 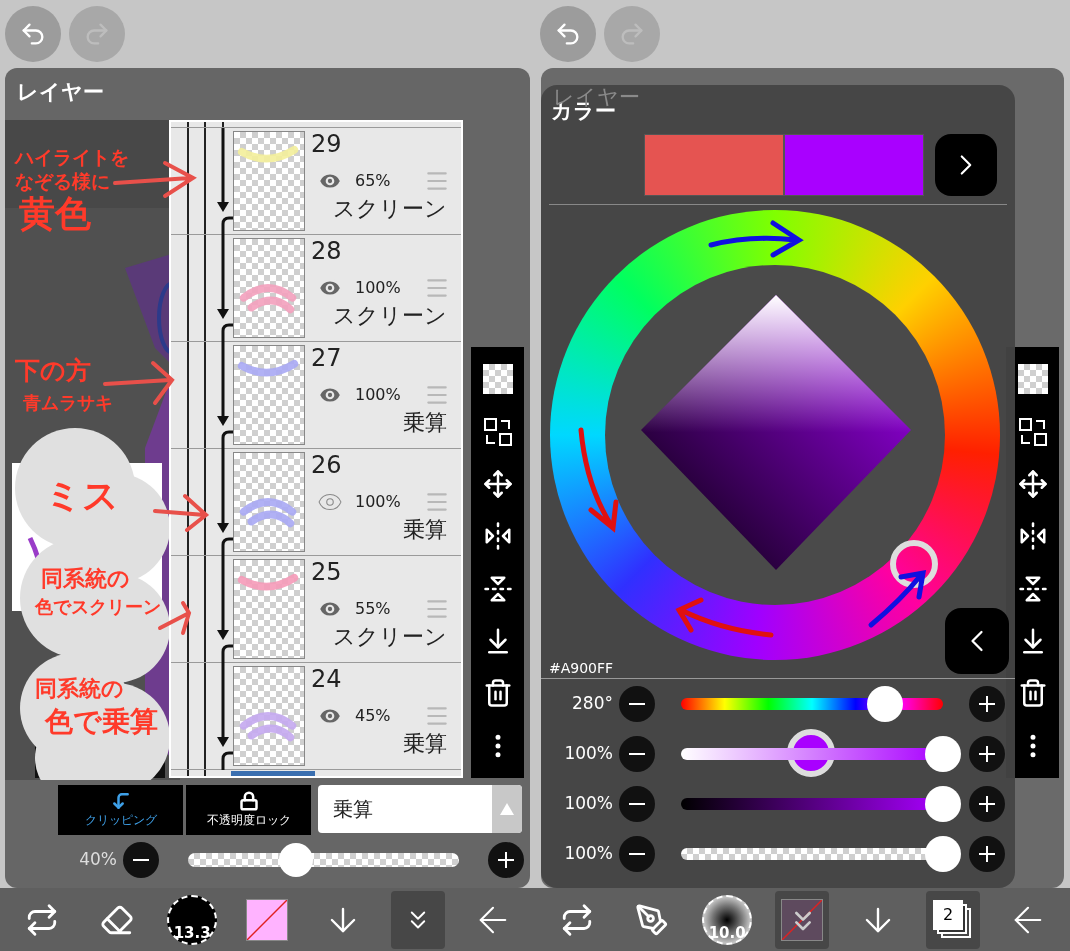 I want to click on layer-row: 29 65% スクリーン, so click(x=316, y=181).